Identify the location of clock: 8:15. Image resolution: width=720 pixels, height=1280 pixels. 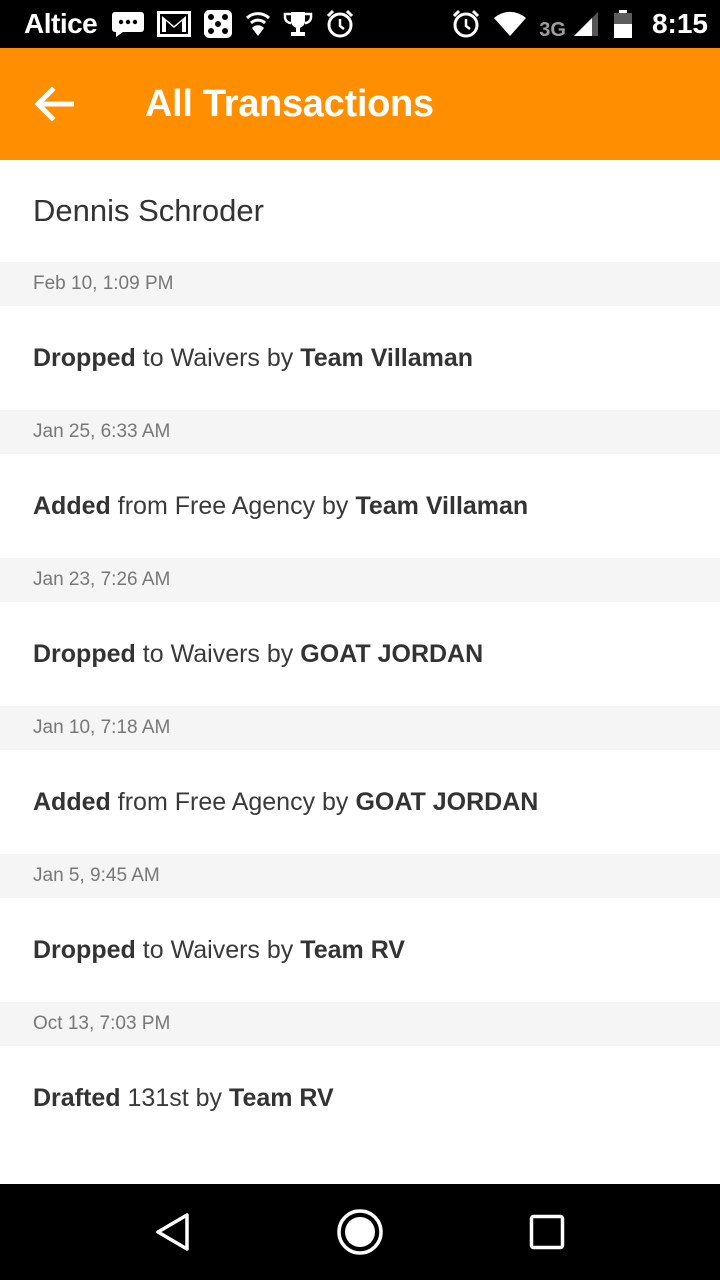
(679, 23).